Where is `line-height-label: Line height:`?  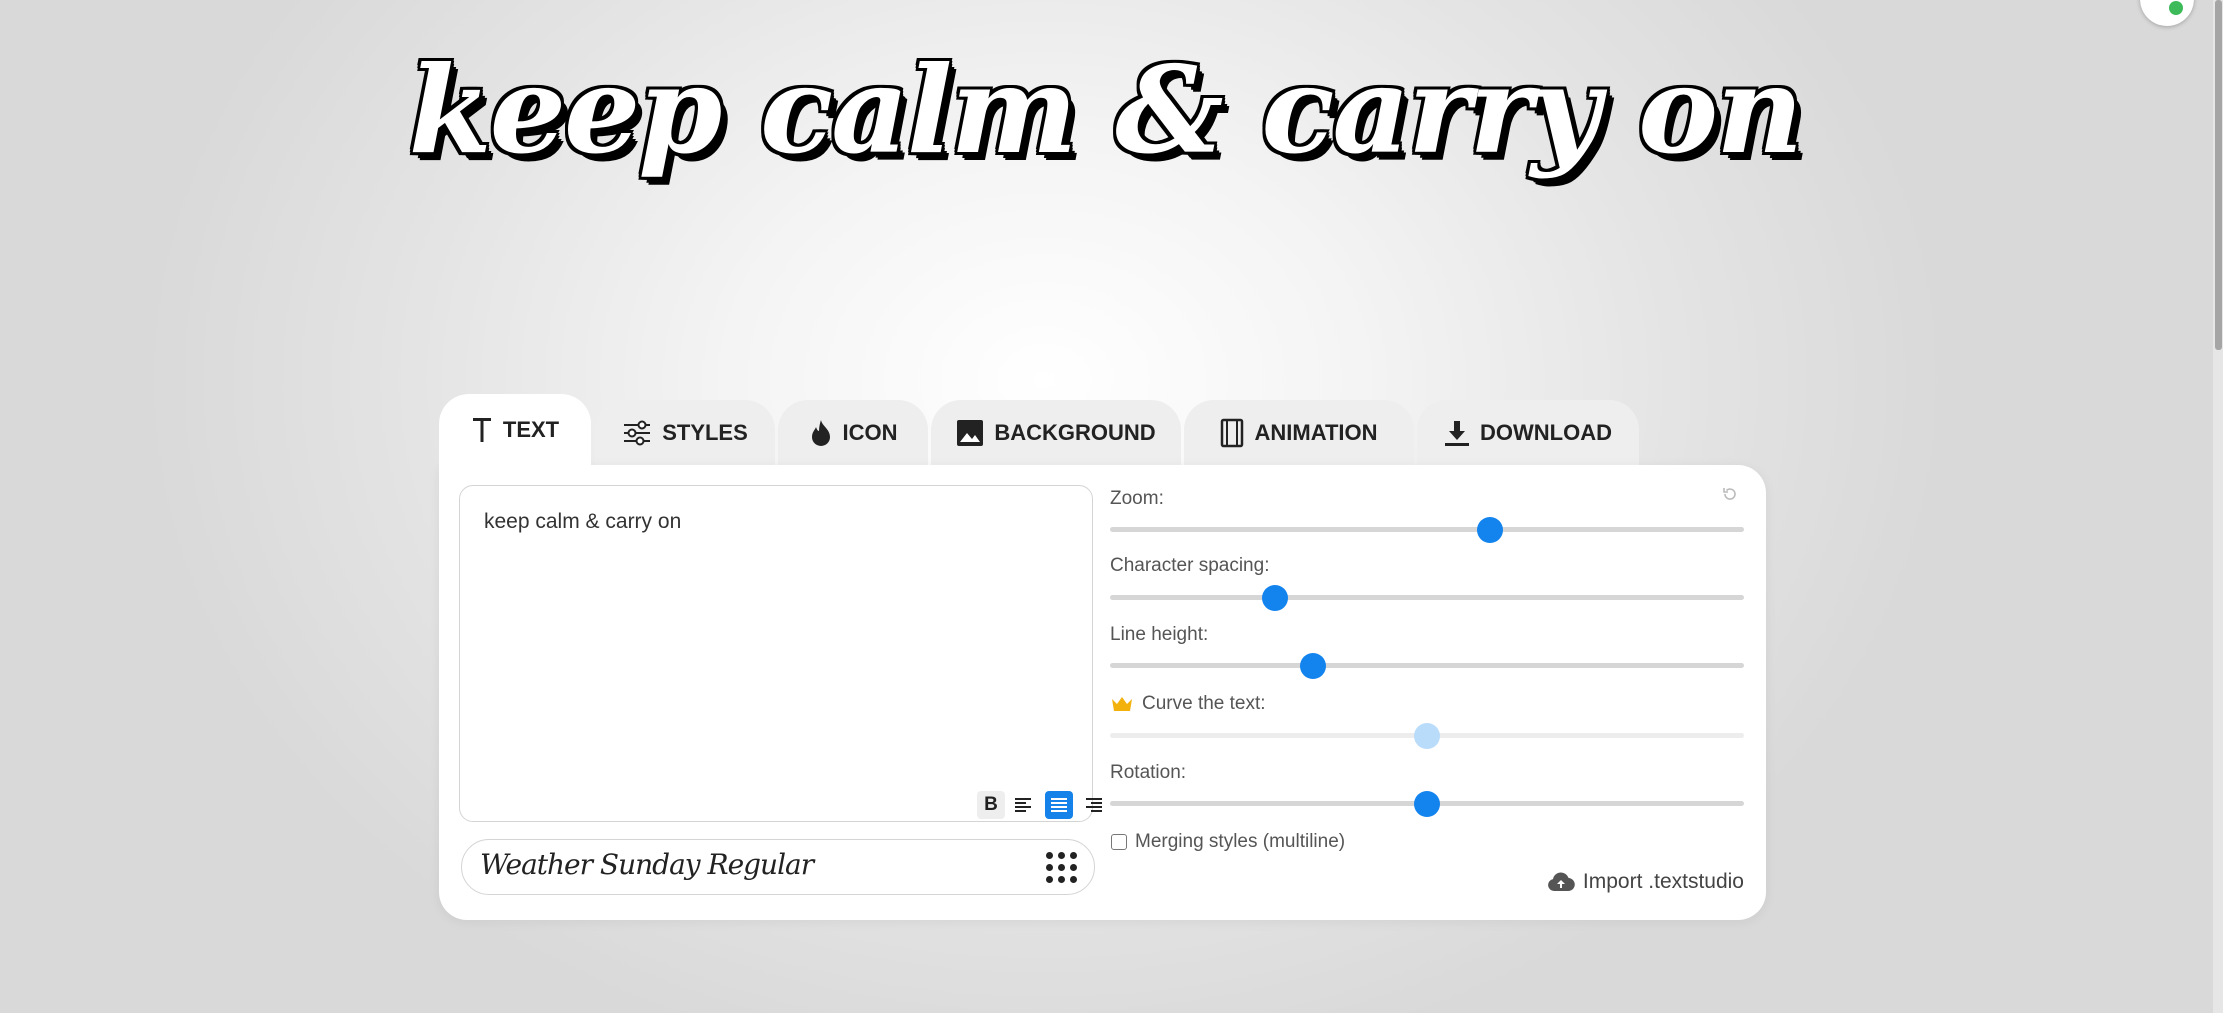
line-height-label: Line height: is located at coordinates (1159, 634).